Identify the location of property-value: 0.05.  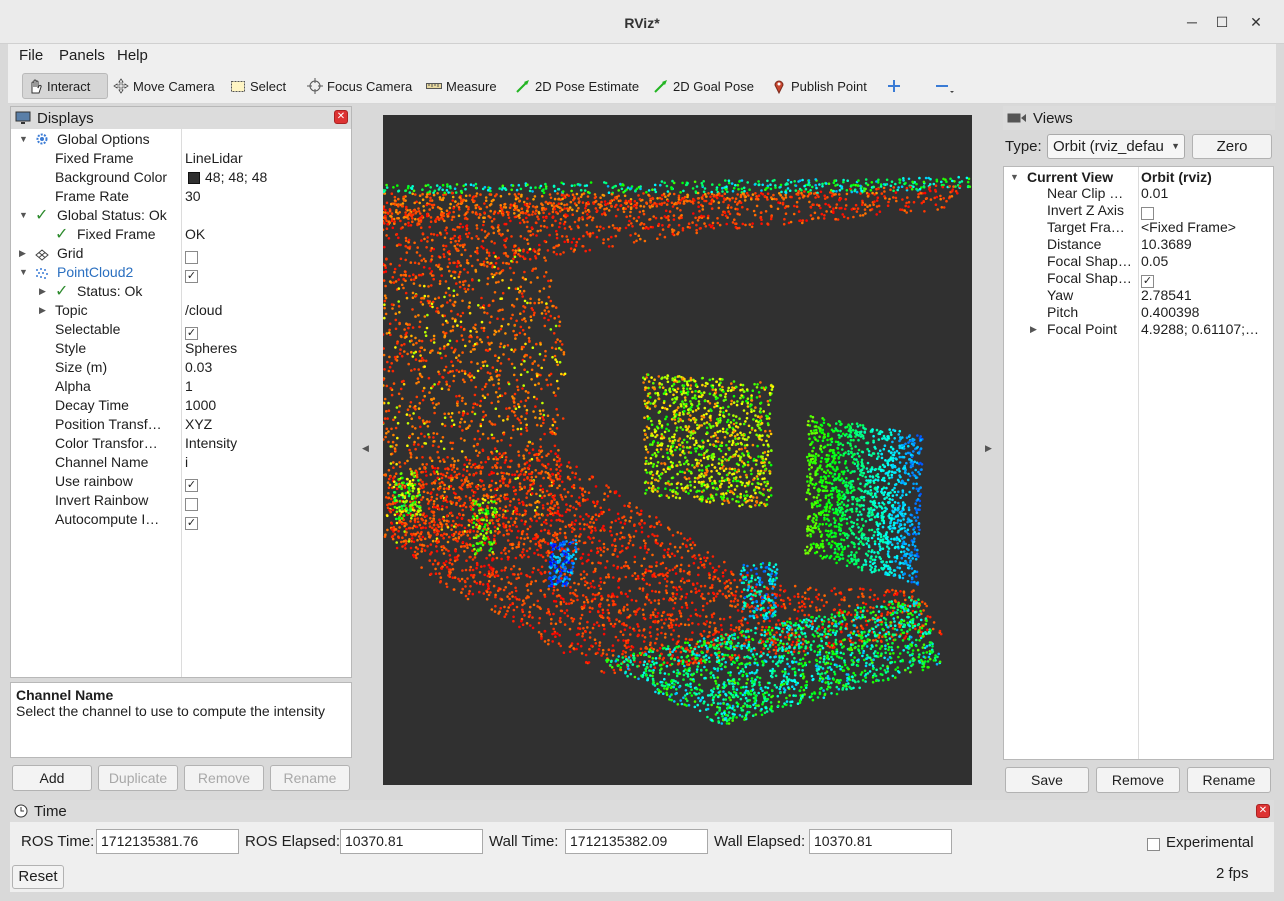
(1206, 261).